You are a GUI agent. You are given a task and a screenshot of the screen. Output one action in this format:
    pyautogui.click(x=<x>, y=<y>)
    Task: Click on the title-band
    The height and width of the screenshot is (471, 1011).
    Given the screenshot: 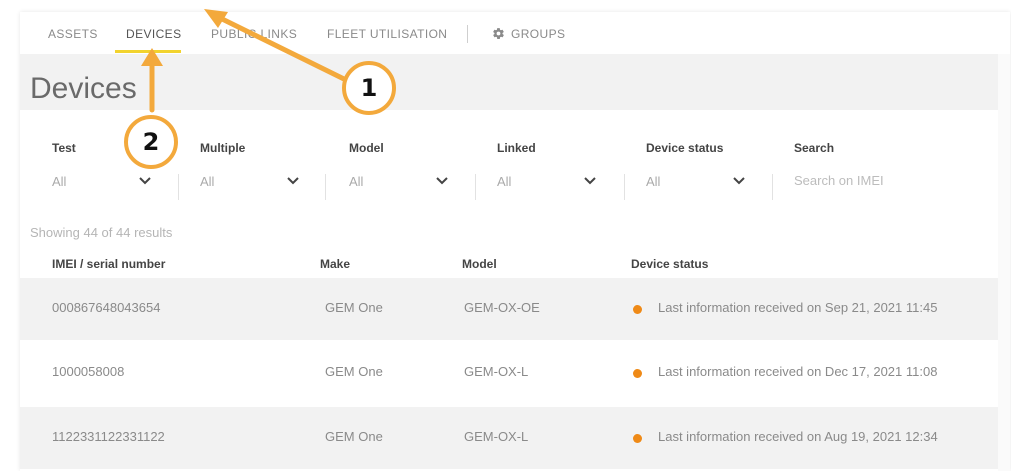 What is the action you would take?
    pyautogui.click(x=509, y=82)
    